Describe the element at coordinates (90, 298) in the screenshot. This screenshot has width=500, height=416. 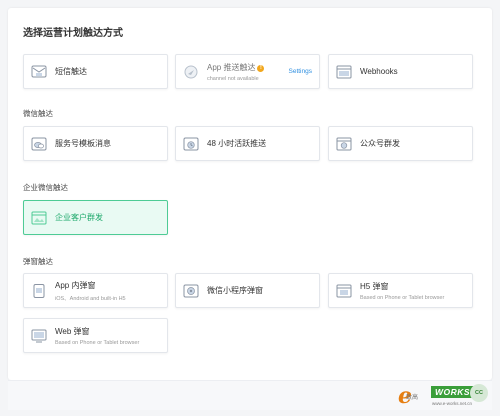
I see `card-subtitle: iOS、Android and built-in H5` at that location.